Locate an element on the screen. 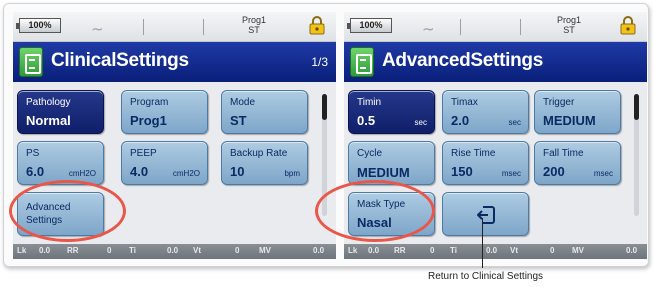 The height and width of the screenshot is (287, 654). trigger-tile: Trigger MEDIUM is located at coordinates (577, 112).